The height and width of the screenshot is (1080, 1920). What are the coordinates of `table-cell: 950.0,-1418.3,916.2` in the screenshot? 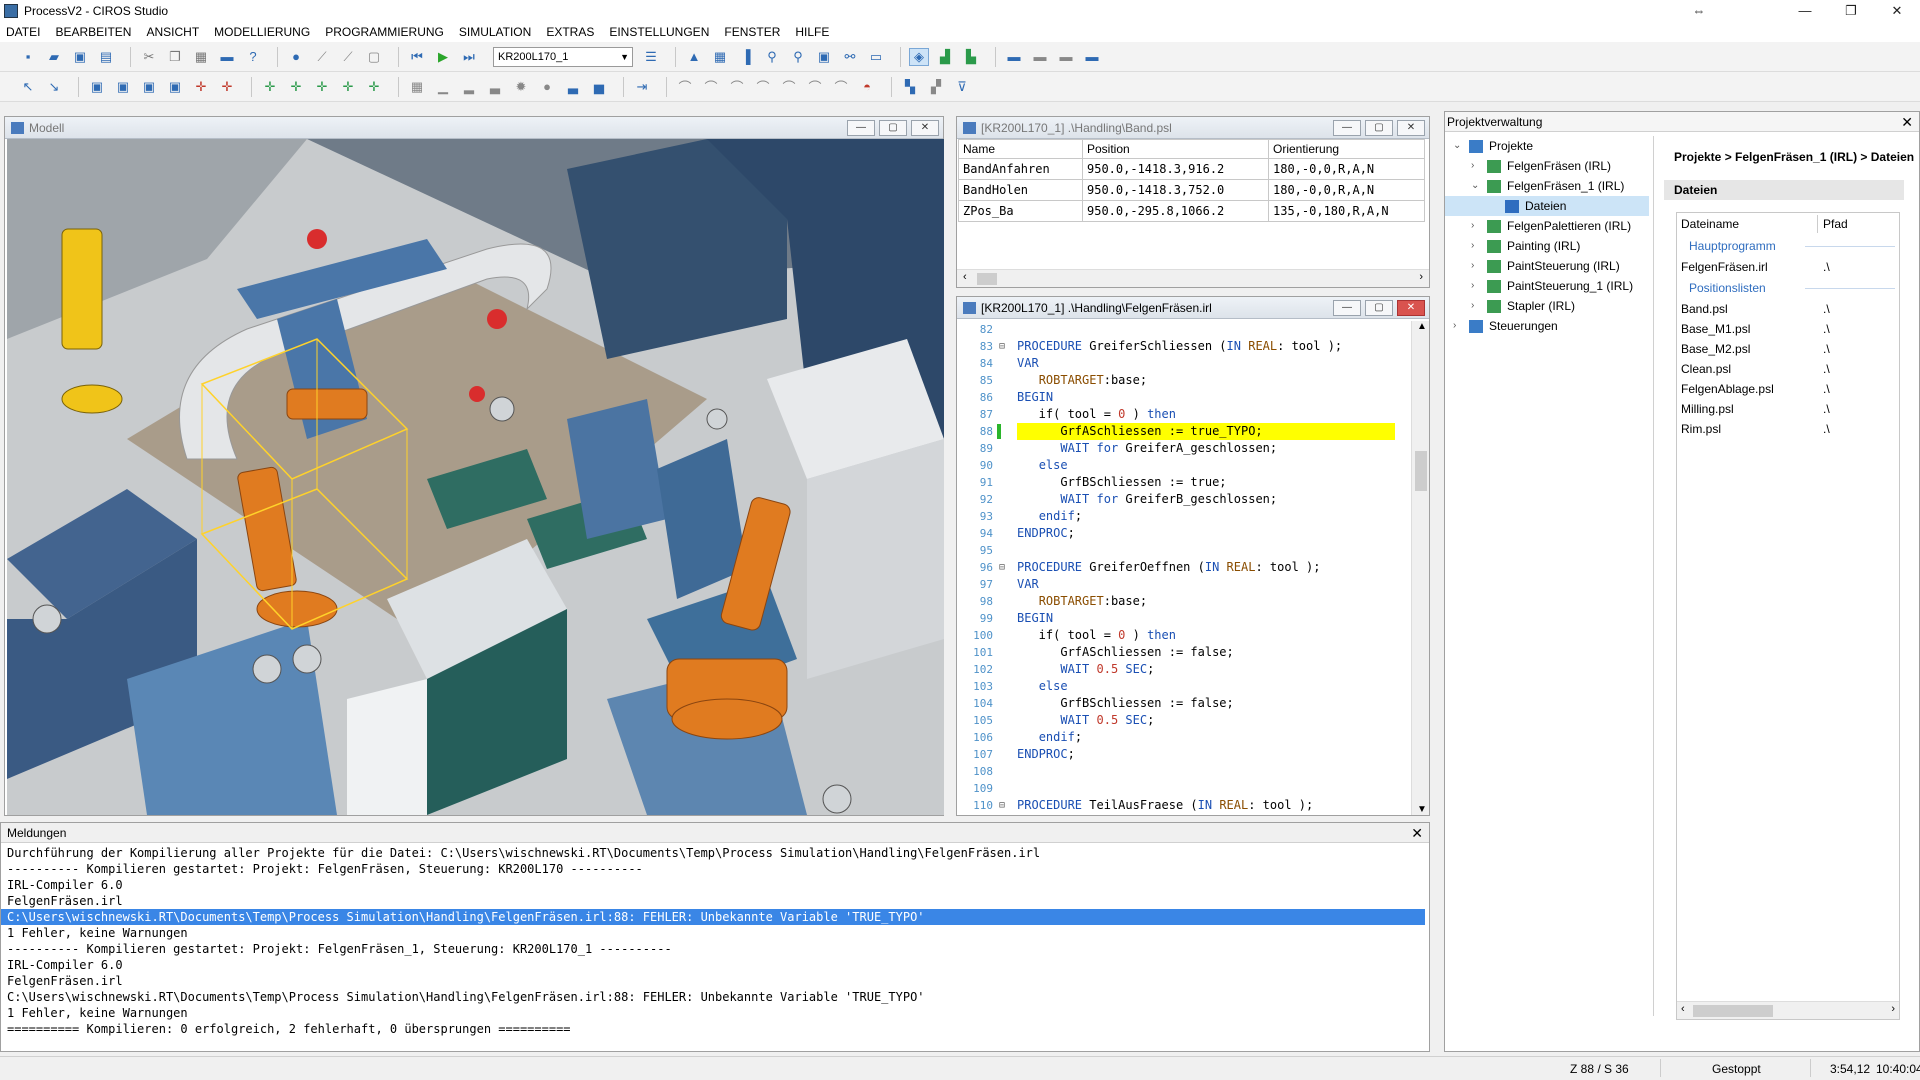 It's located at (1175, 169).